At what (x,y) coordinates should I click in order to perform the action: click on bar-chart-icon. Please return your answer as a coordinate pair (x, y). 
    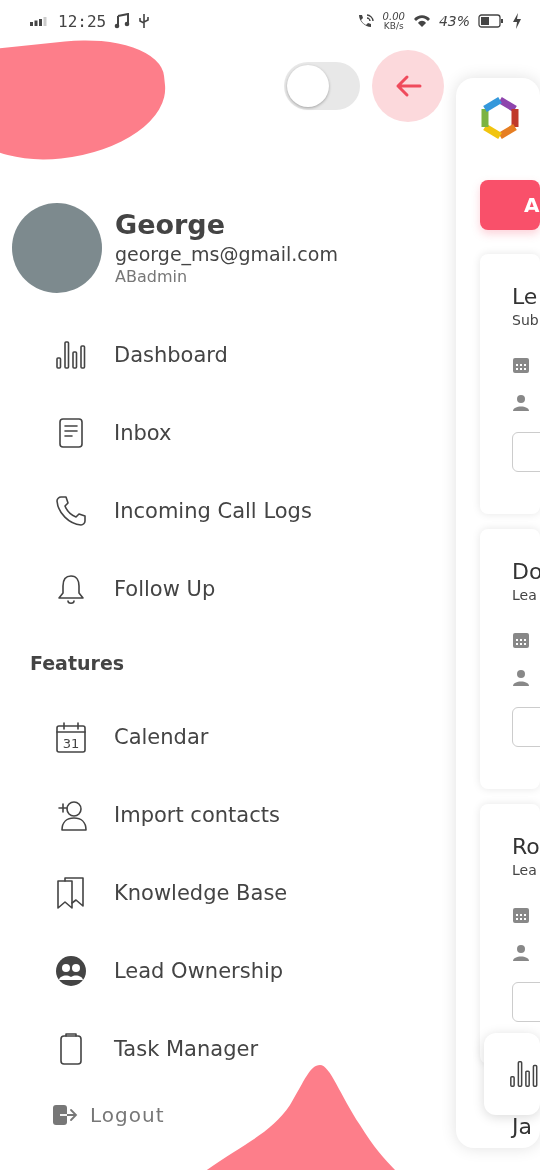
    Looking at the image, I should click on (71, 355).